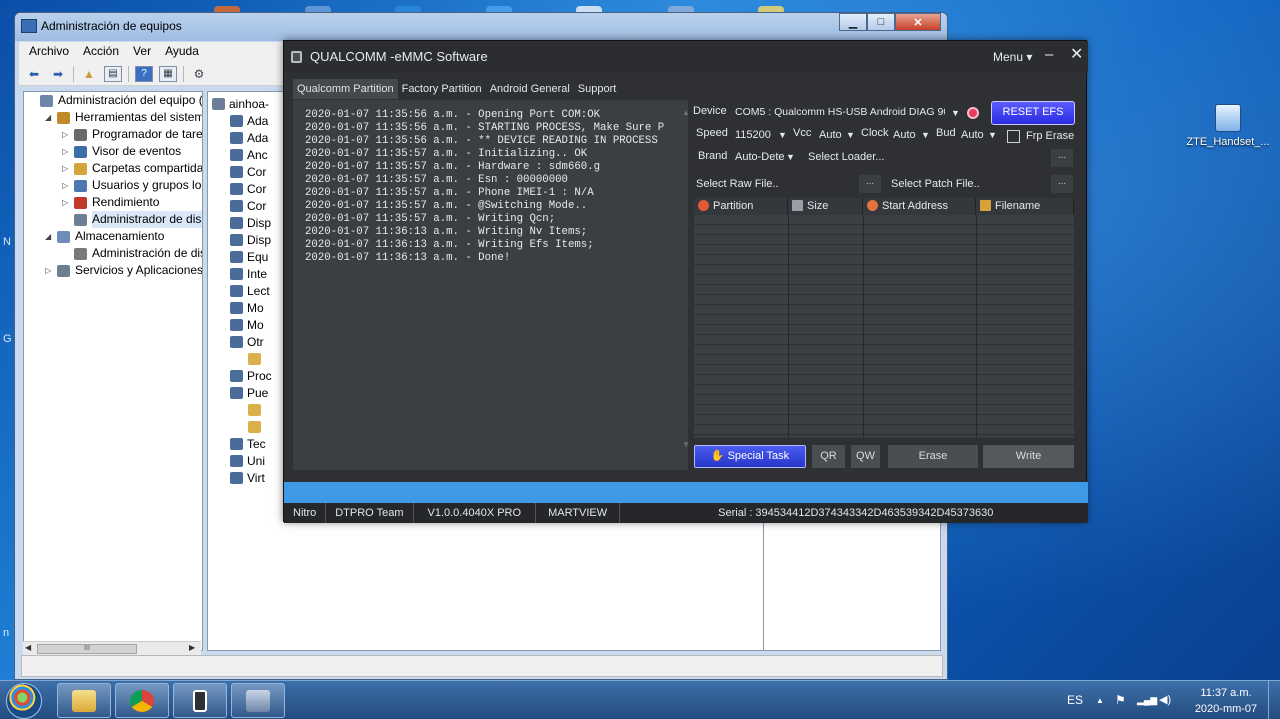 This screenshot has width=1280, height=719. I want to click on tab-support: Support, so click(597, 89).